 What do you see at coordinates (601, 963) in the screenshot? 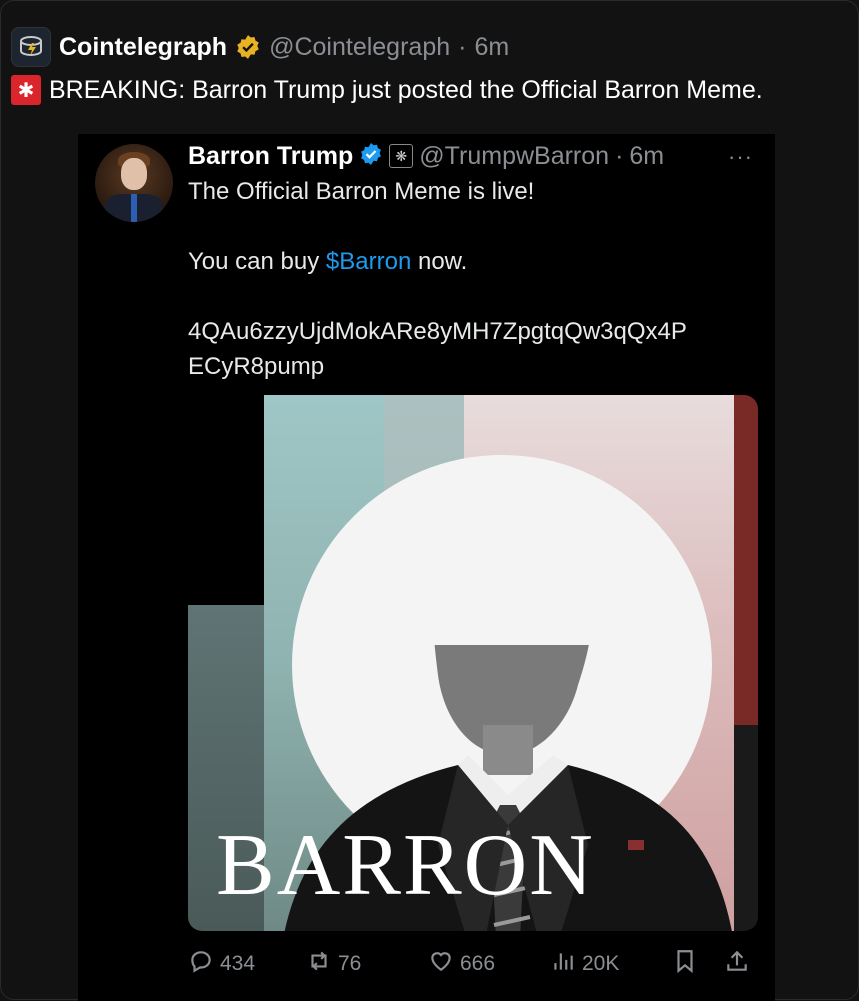
I see `views-count: 20K` at bounding box center [601, 963].